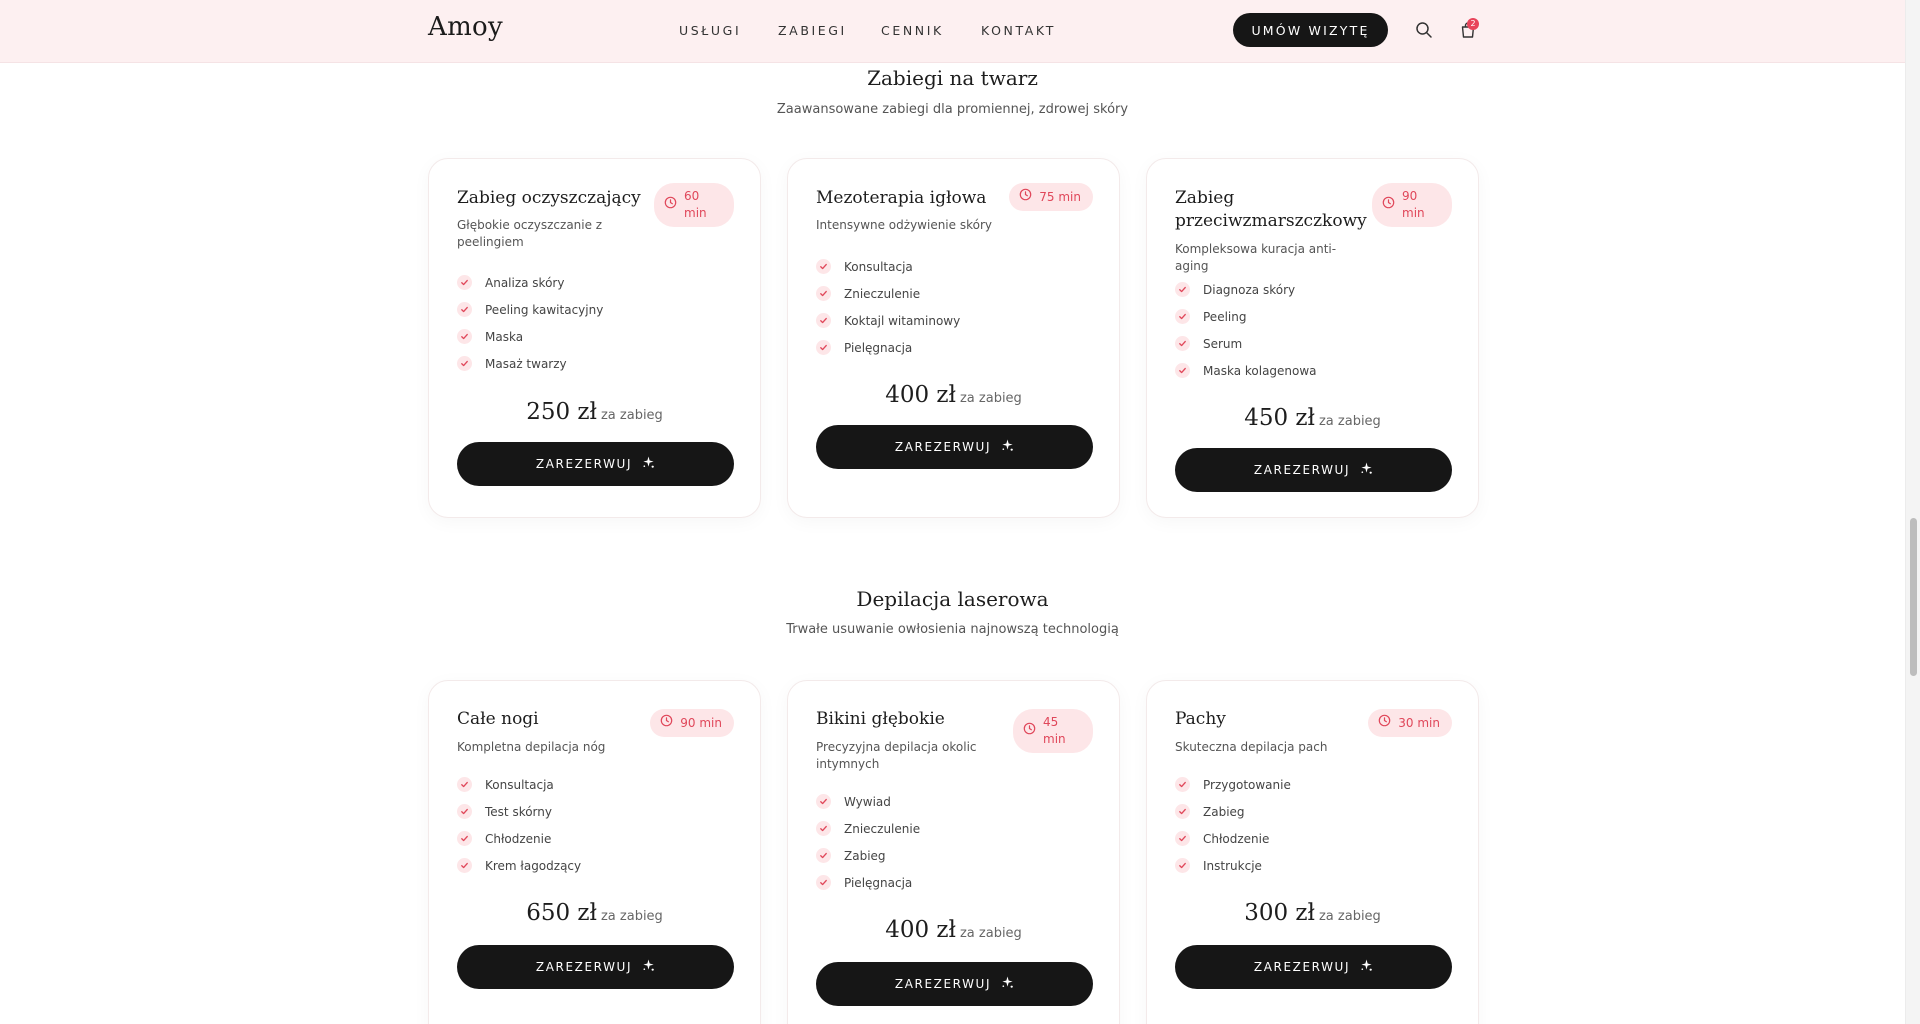  I want to click on duration-text: 45 min, so click(1054, 730).